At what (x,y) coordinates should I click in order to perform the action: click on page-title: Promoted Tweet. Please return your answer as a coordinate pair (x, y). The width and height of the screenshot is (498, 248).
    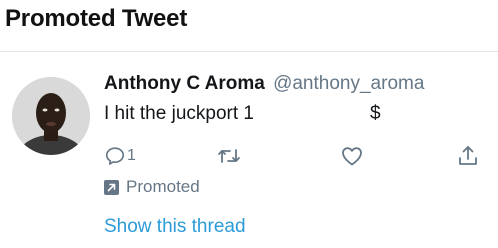
    Looking at the image, I should click on (96, 18).